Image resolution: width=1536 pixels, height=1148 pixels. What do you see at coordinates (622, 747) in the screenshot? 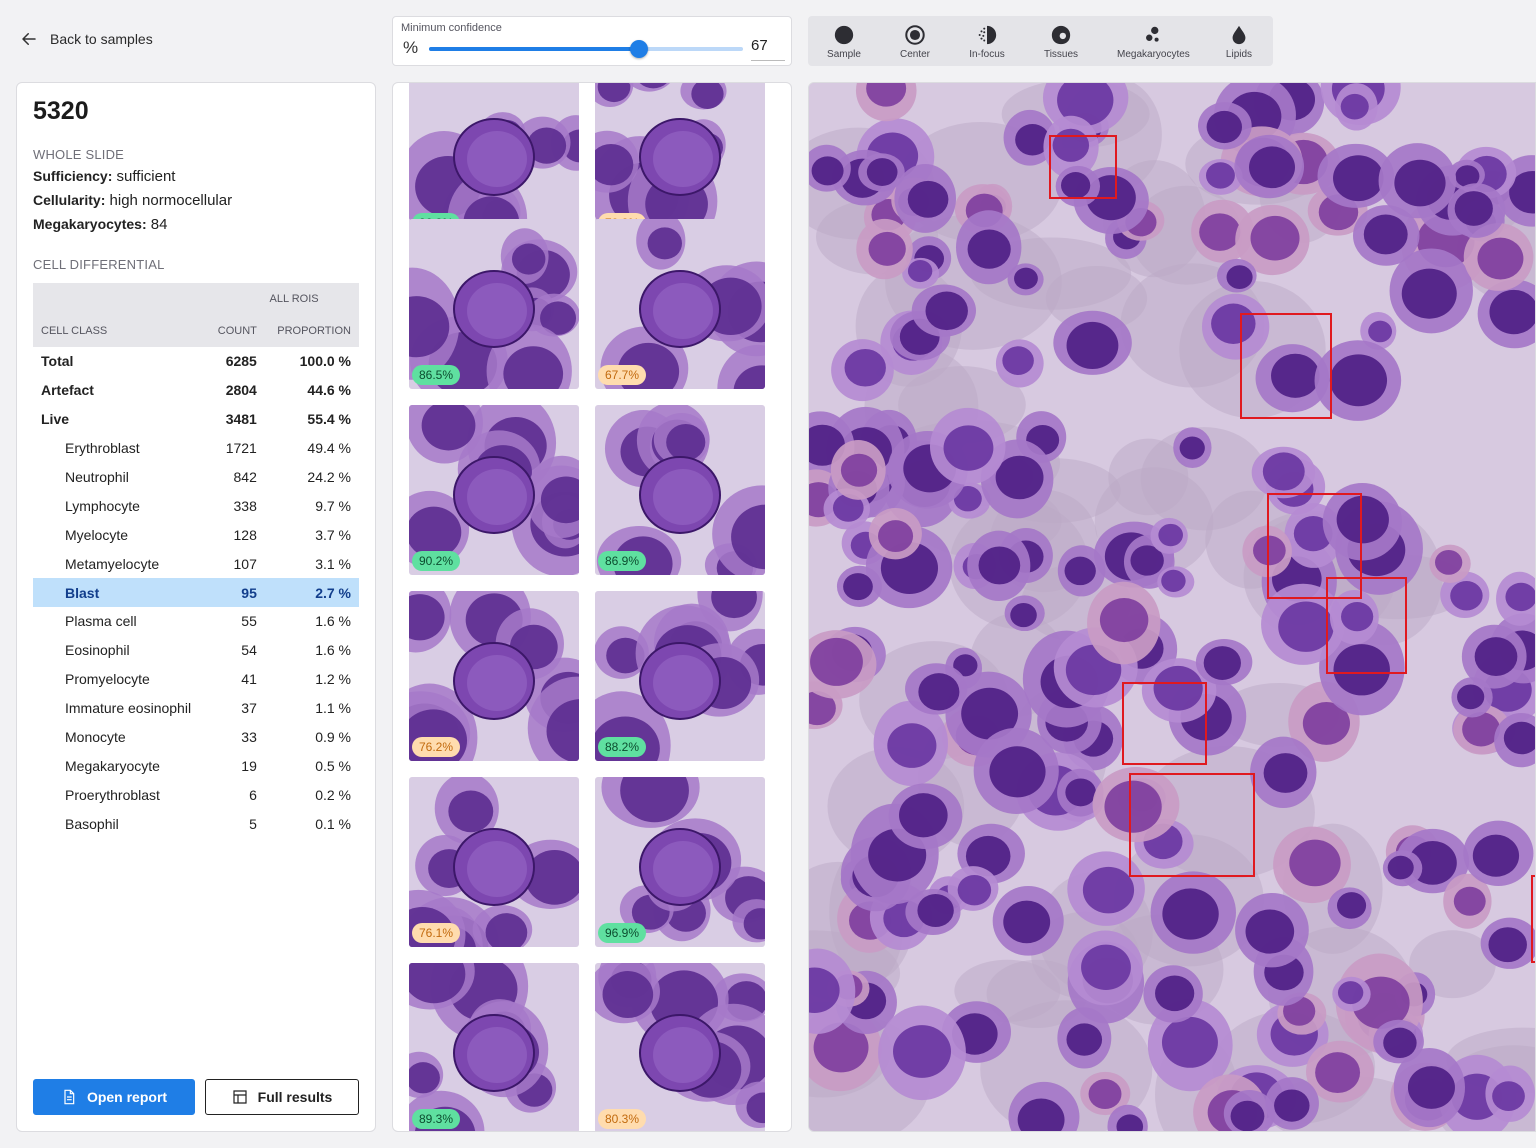
I see `confidence-badge: 88.2%` at bounding box center [622, 747].